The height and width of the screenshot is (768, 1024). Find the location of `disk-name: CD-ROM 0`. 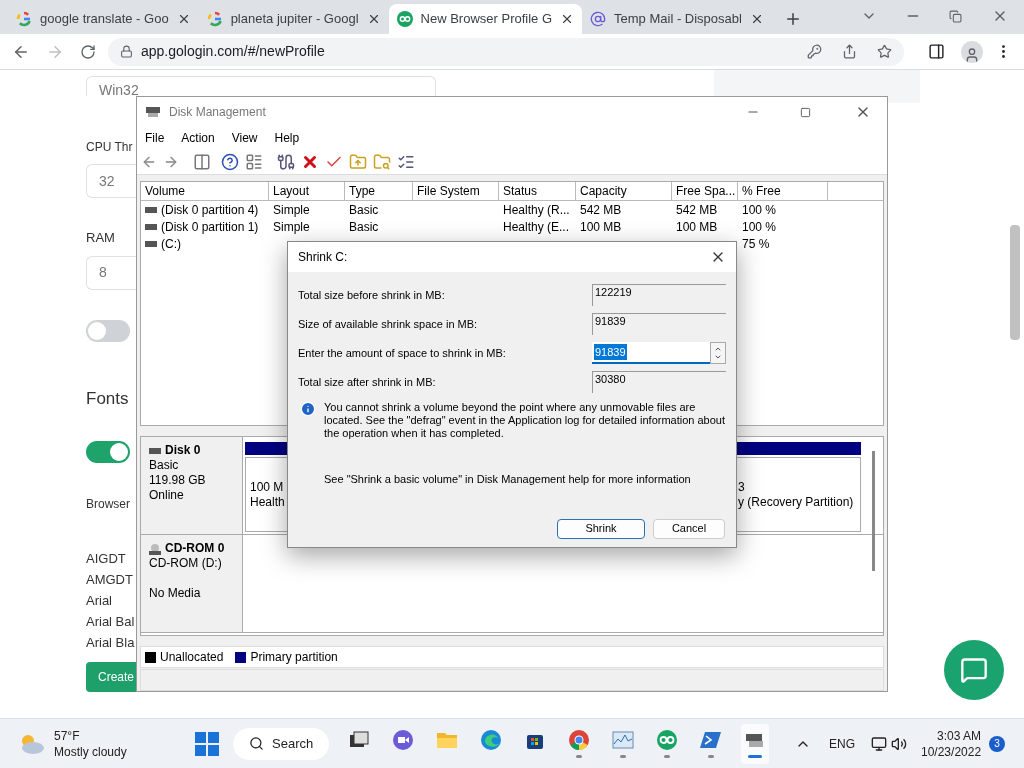

disk-name: CD-ROM 0 is located at coordinates (195, 548).